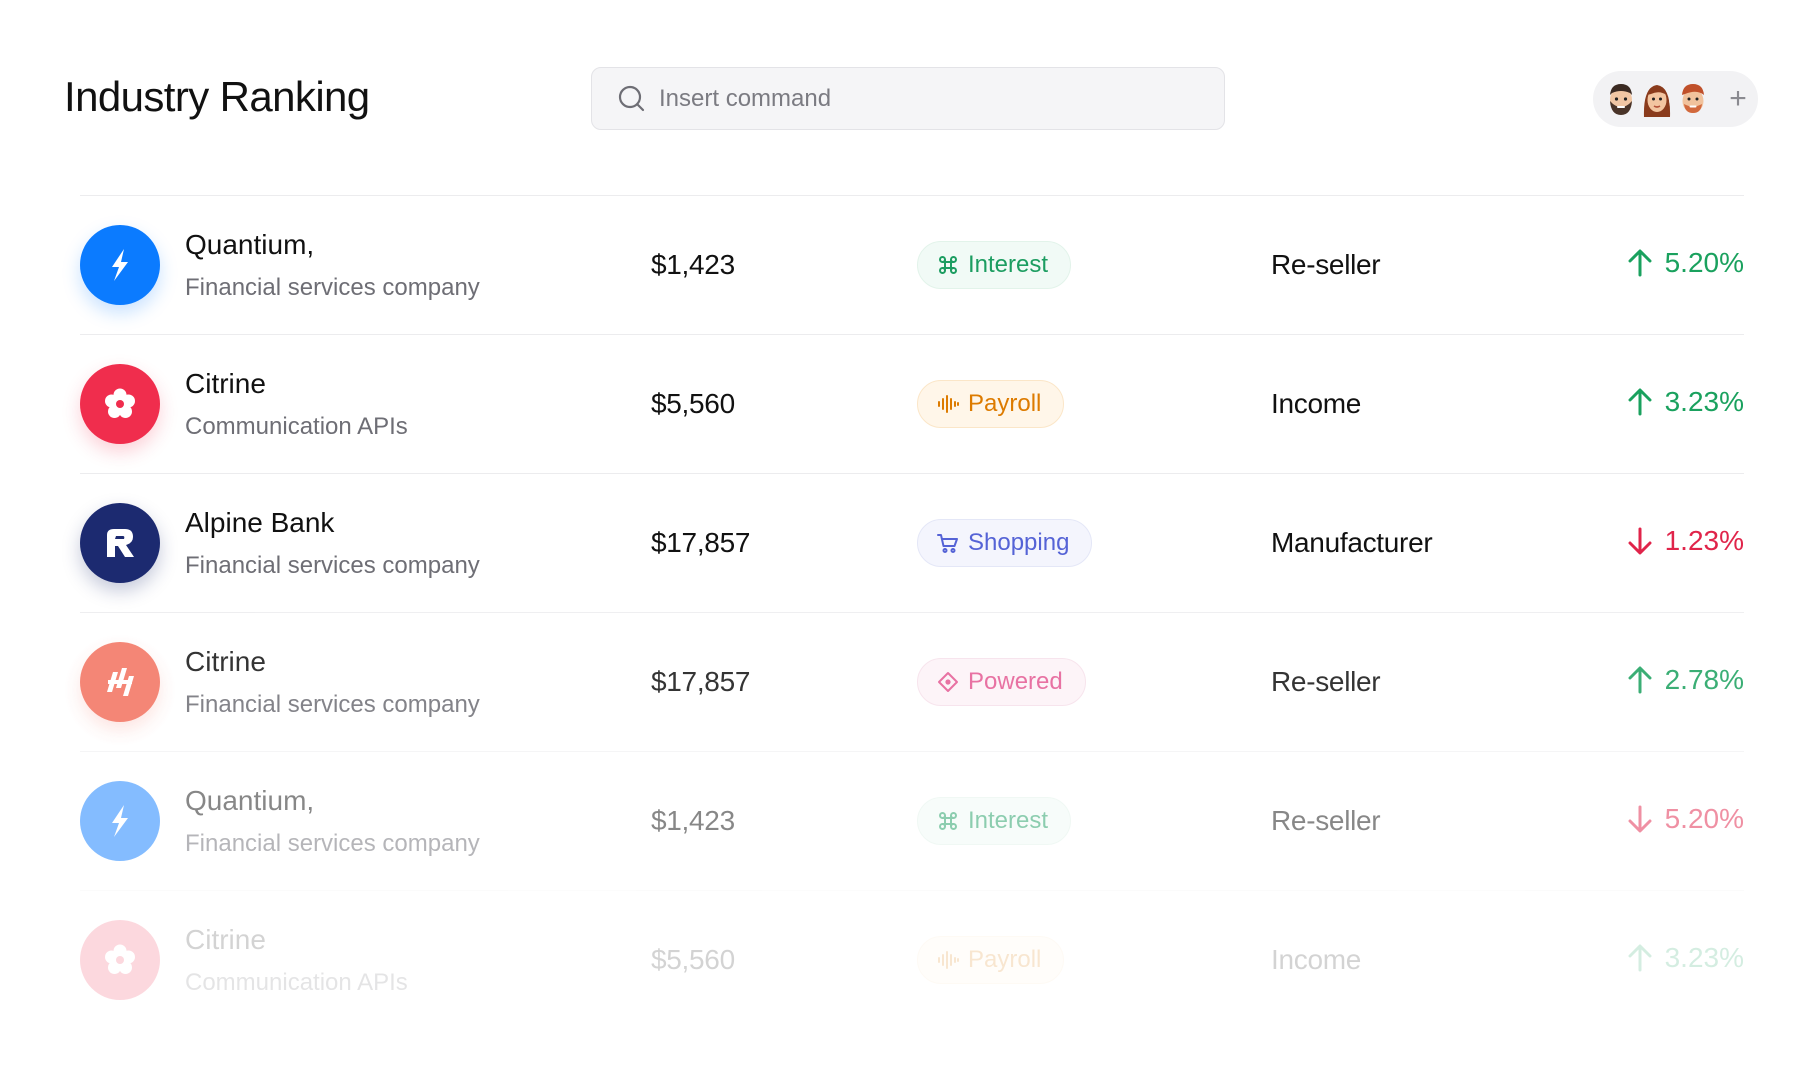 The height and width of the screenshot is (1090, 1816). Describe the element at coordinates (631, 98) in the screenshot. I see `search-icon` at that location.